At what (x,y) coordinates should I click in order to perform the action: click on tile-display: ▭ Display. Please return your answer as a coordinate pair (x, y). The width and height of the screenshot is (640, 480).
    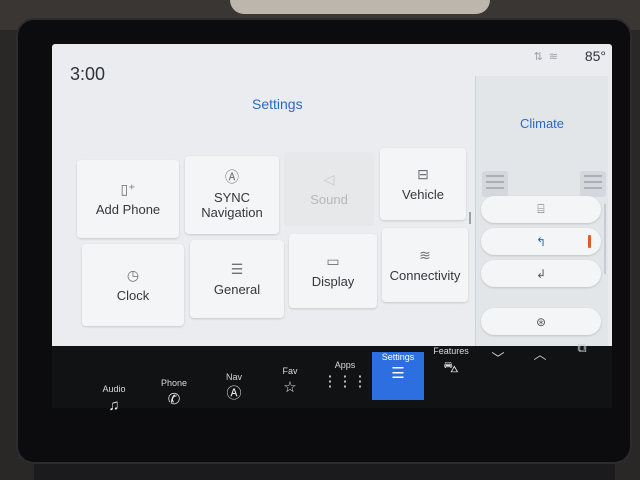
    Looking at the image, I should click on (333, 271).